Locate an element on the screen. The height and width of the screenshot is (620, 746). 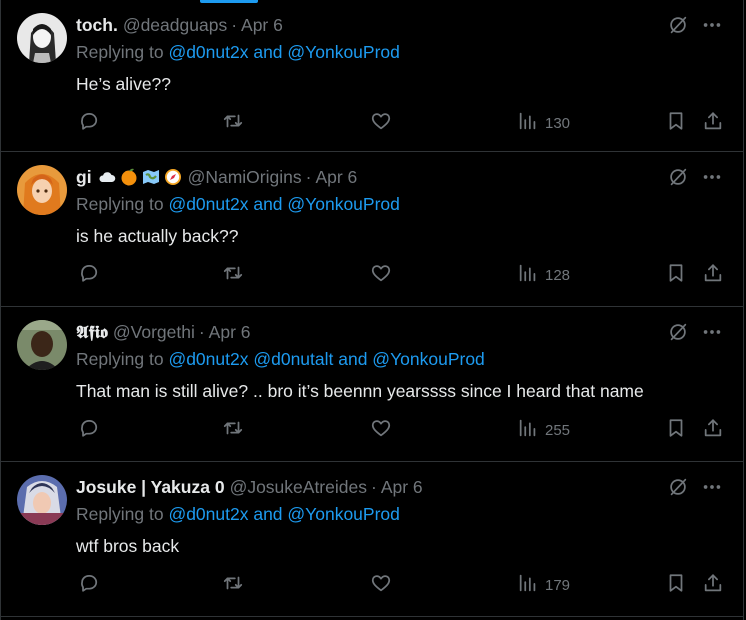
display-name: toch. is located at coordinates (97, 25).